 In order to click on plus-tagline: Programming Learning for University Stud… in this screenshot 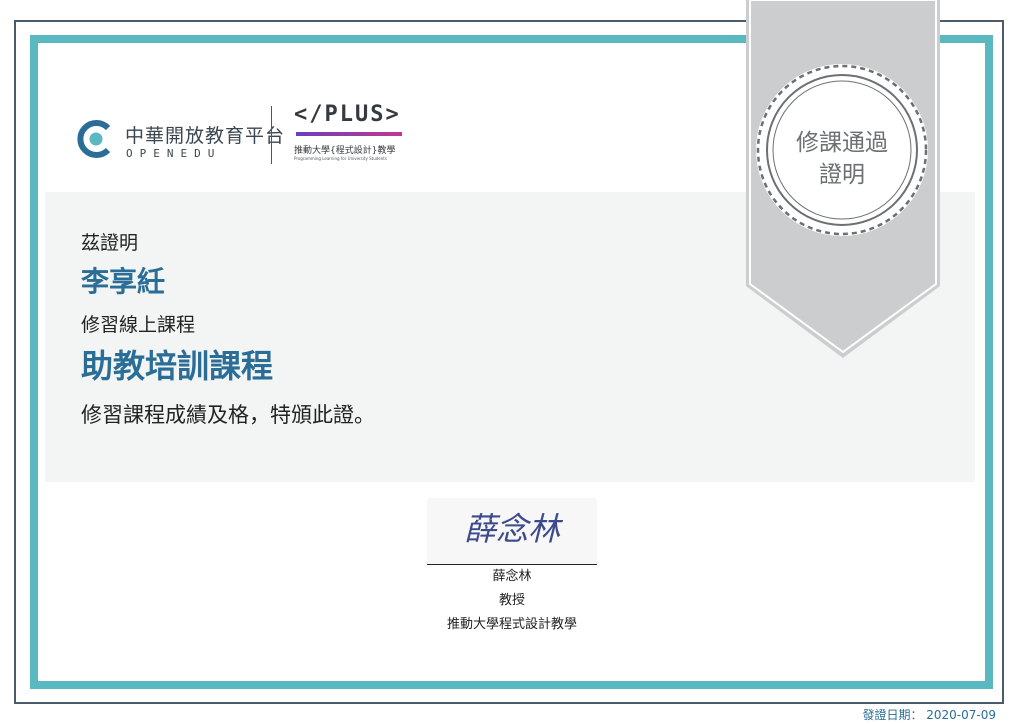, I will do `click(340, 158)`.